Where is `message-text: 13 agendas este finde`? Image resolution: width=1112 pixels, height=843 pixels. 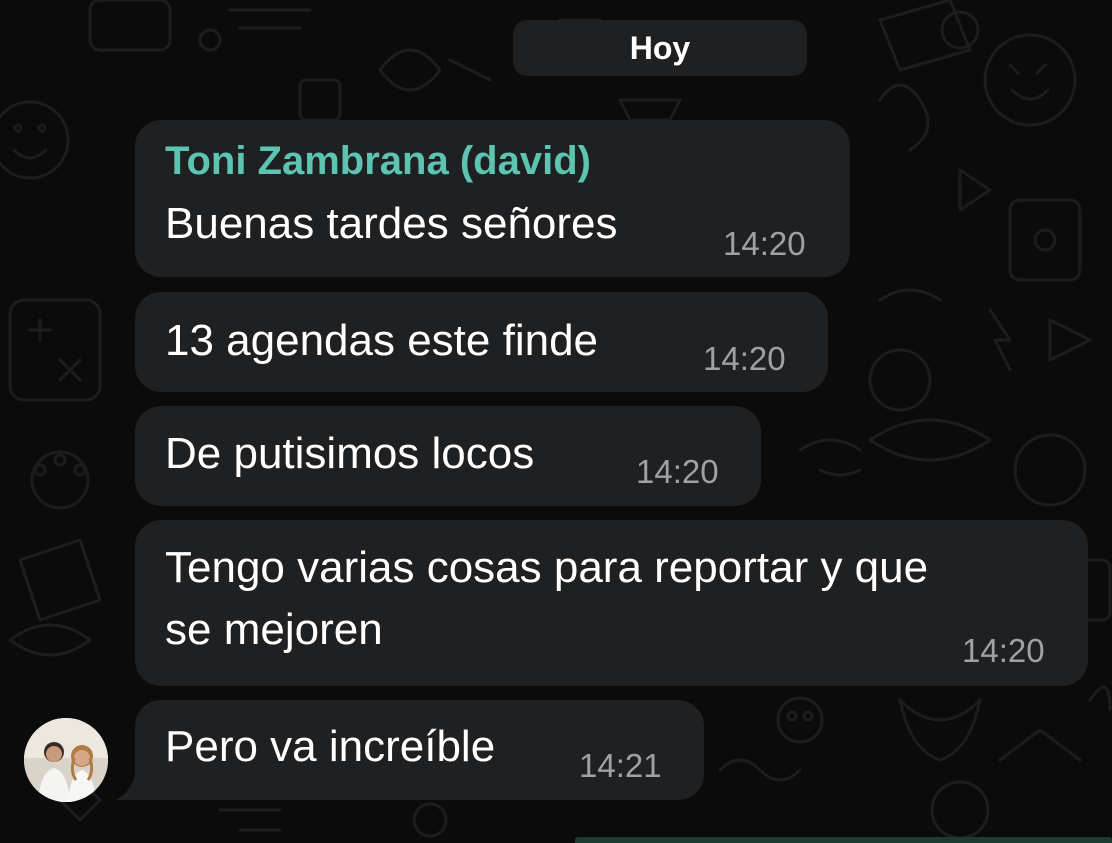 message-text: 13 agendas este finde is located at coordinates (382, 340).